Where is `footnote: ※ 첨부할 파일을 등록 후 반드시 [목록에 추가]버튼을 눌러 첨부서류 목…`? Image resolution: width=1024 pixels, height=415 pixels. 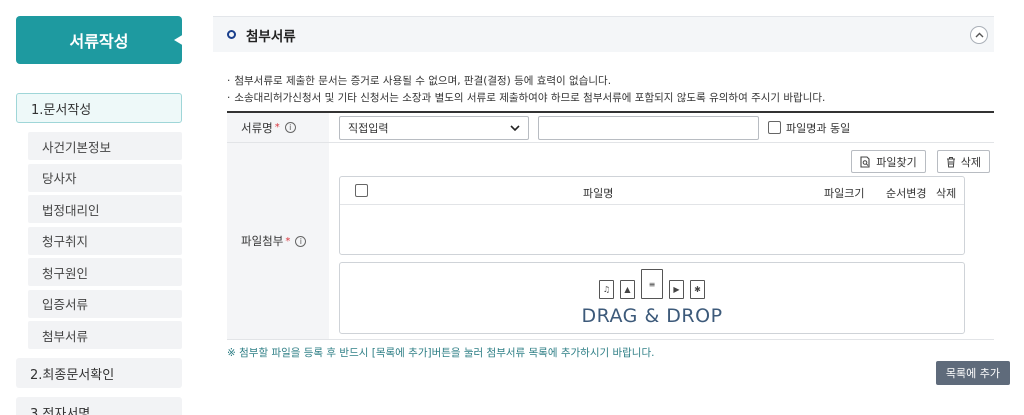 footnote: ※ 첨부할 파일을 등록 후 반드시 [목록에 추가]버튼을 눌러 첨부서류 목… is located at coordinates (441, 353).